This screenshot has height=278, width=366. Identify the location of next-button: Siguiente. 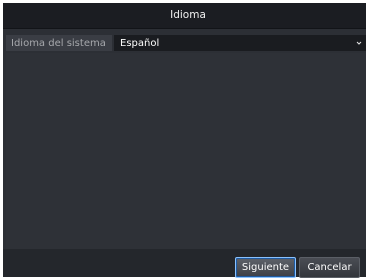
(265, 267).